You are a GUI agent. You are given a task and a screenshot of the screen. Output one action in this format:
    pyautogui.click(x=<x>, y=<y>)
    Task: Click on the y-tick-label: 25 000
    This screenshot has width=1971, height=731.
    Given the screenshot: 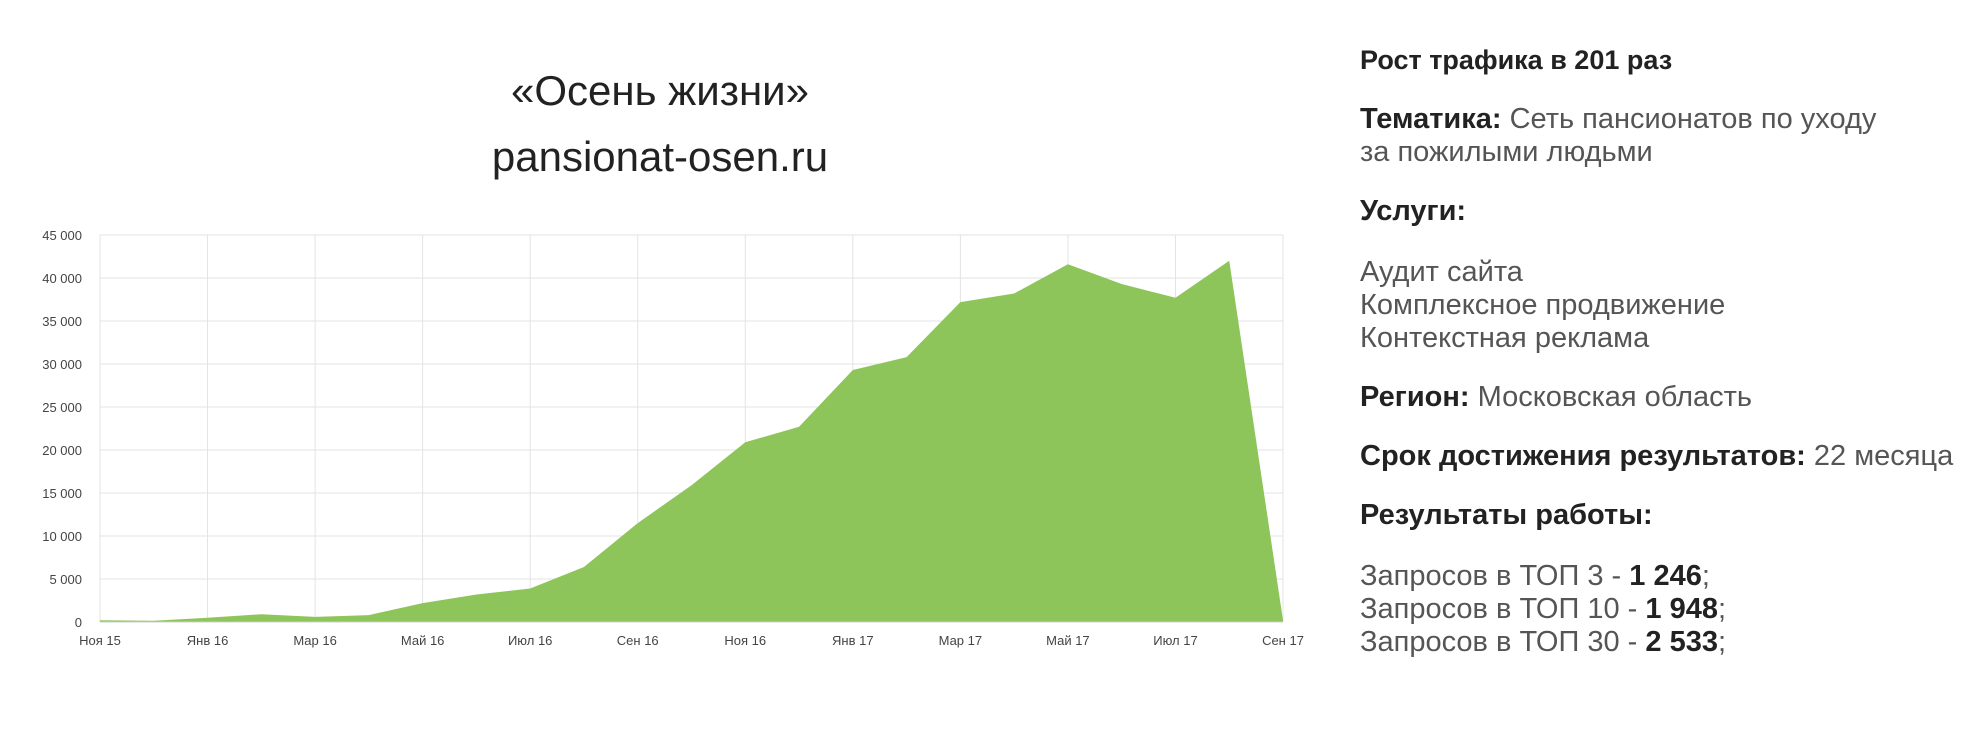 What is the action you would take?
    pyautogui.click(x=62, y=407)
    